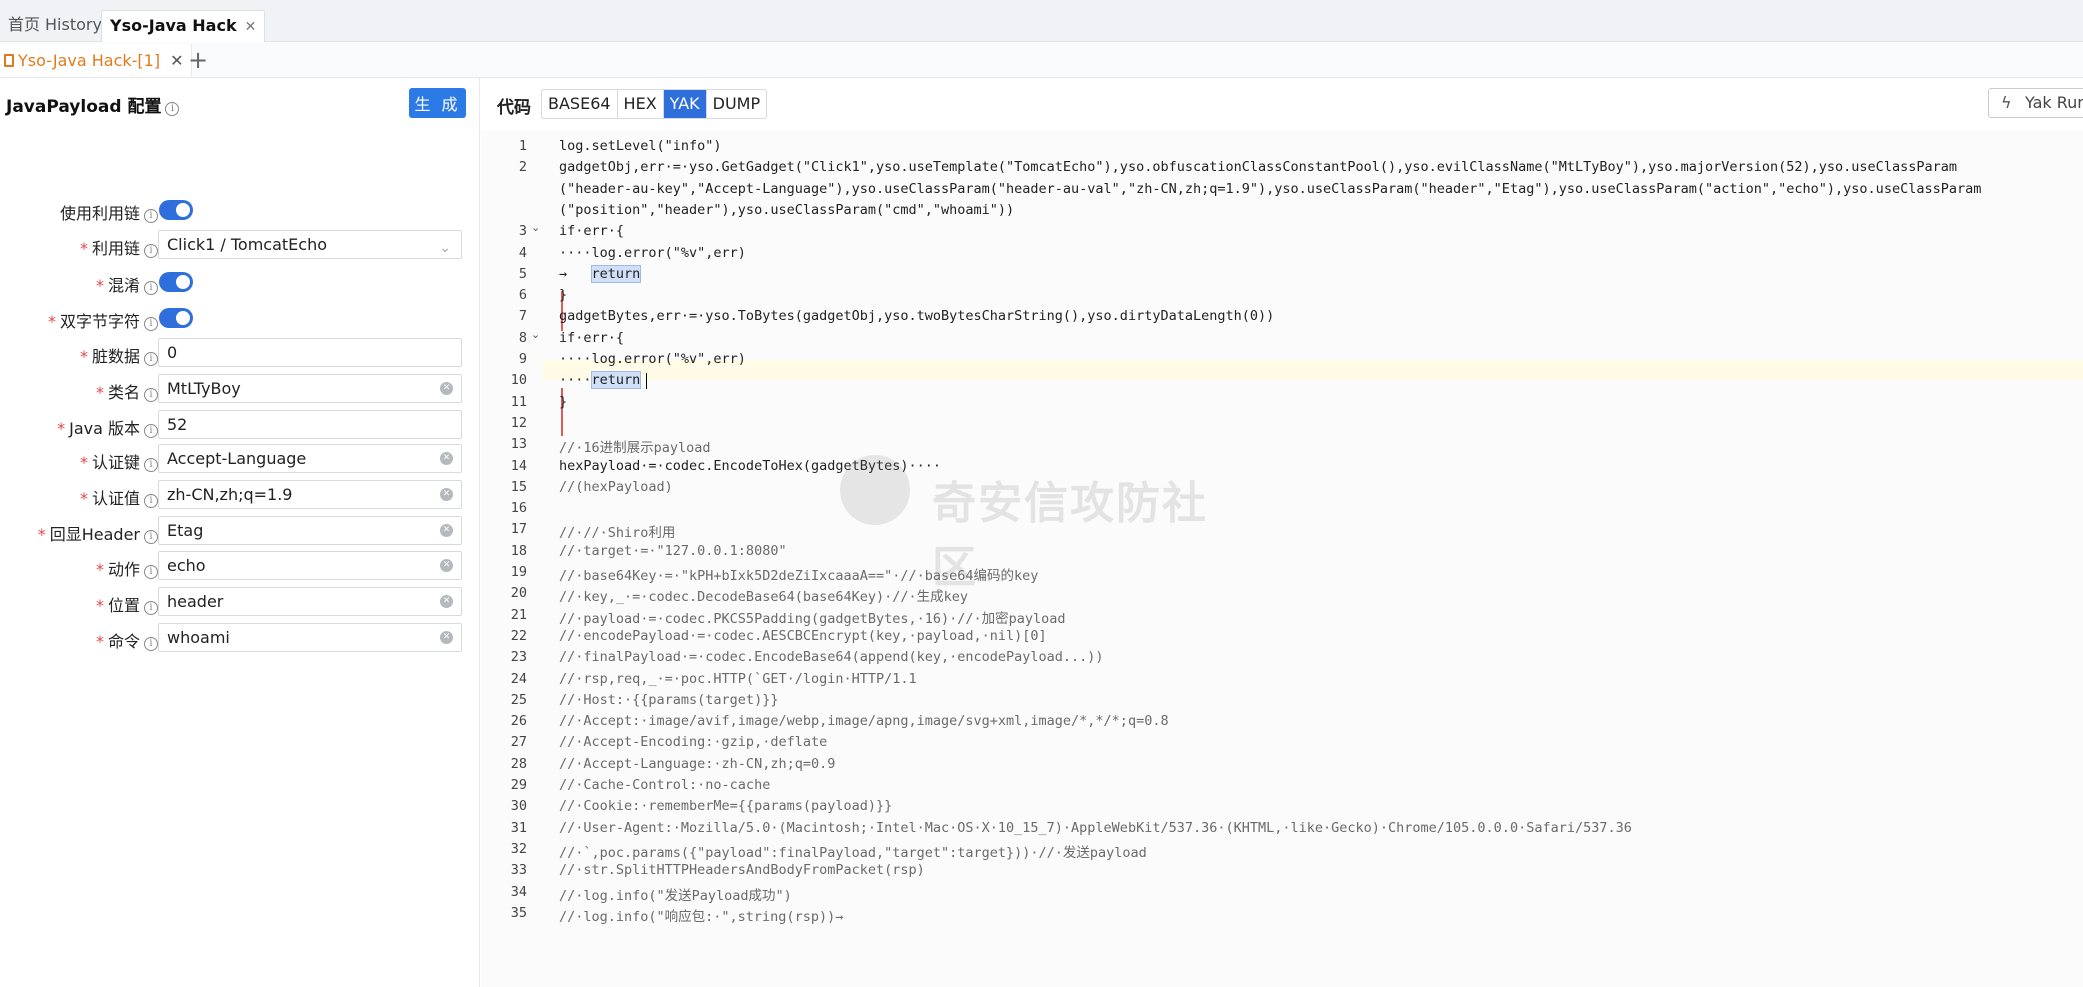  Describe the element at coordinates (2035, 103) in the screenshot. I see `yak-run-button: ϟ Yak Run` at that location.